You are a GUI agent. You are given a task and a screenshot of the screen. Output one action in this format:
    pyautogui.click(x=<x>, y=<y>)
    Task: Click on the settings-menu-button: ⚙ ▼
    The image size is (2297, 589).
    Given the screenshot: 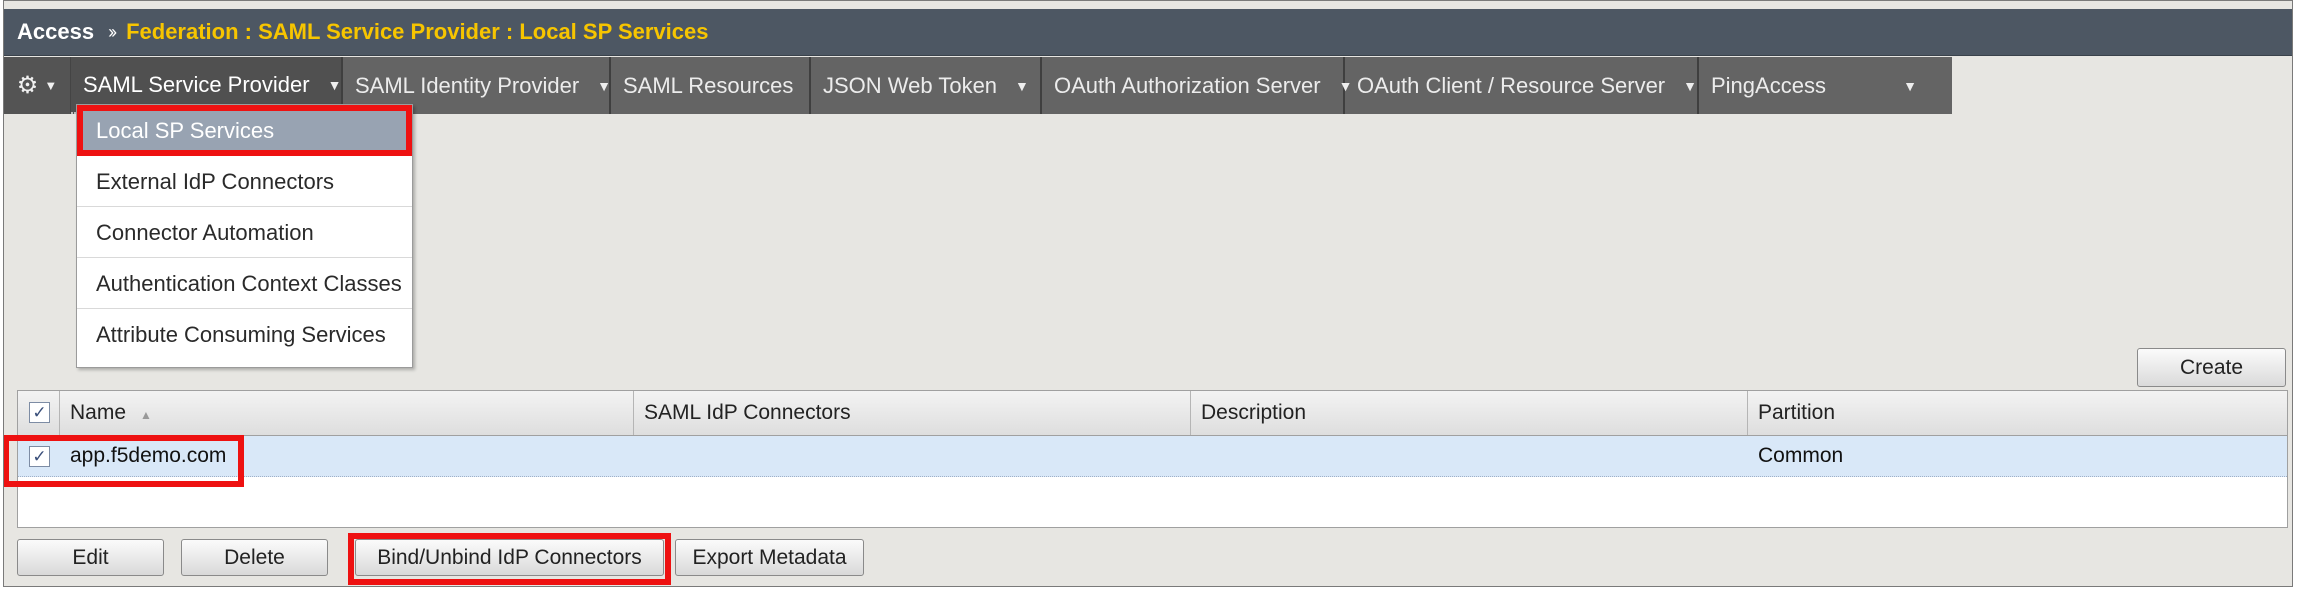 What is the action you would take?
    pyautogui.click(x=37, y=85)
    